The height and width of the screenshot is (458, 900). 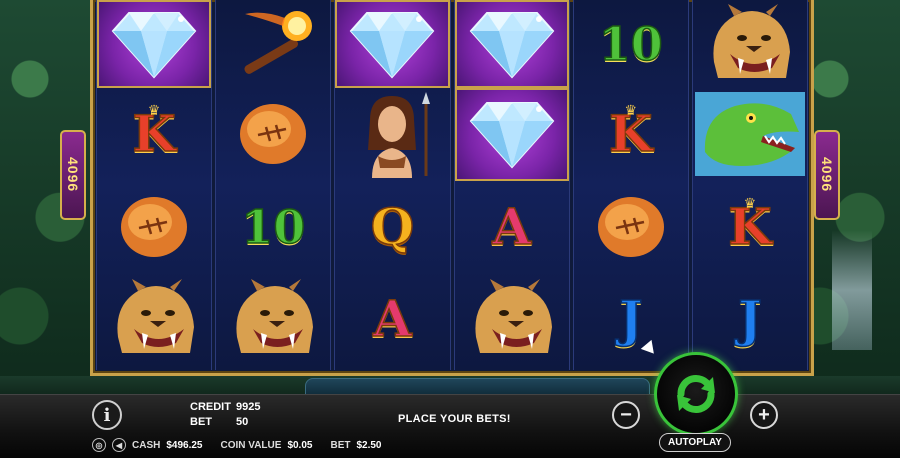 What do you see at coordinates (225, 415) in the screenshot?
I see `credit-block: CREDIT 9925 BET 50` at bounding box center [225, 415].